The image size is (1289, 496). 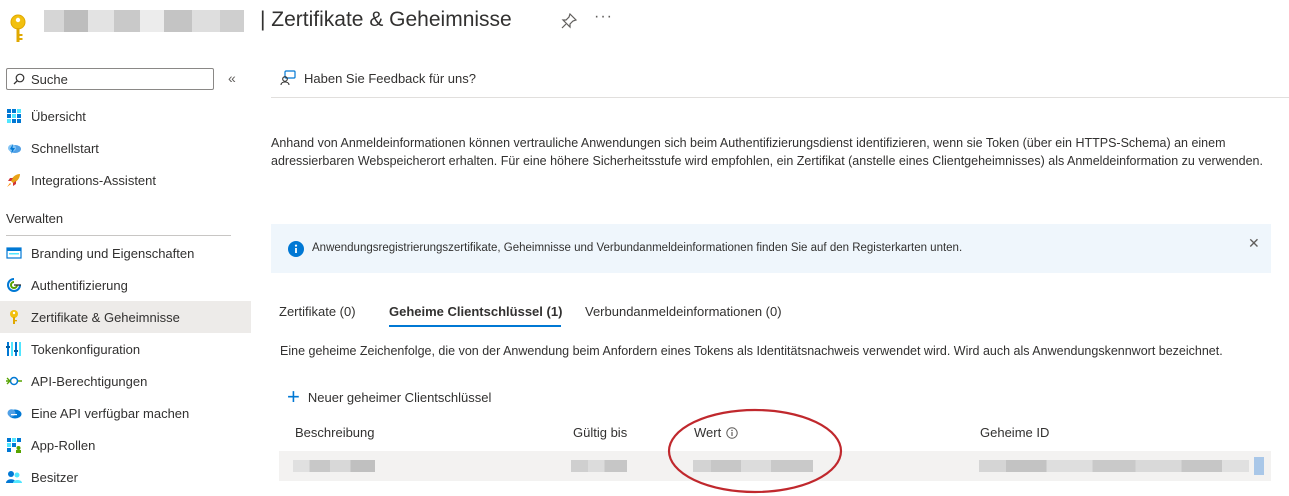 What do you see at coordinates (79, 285) in the screenshot?
I see `sidebar-item-label: Authentifizierung` at bounding box center [79, 285].